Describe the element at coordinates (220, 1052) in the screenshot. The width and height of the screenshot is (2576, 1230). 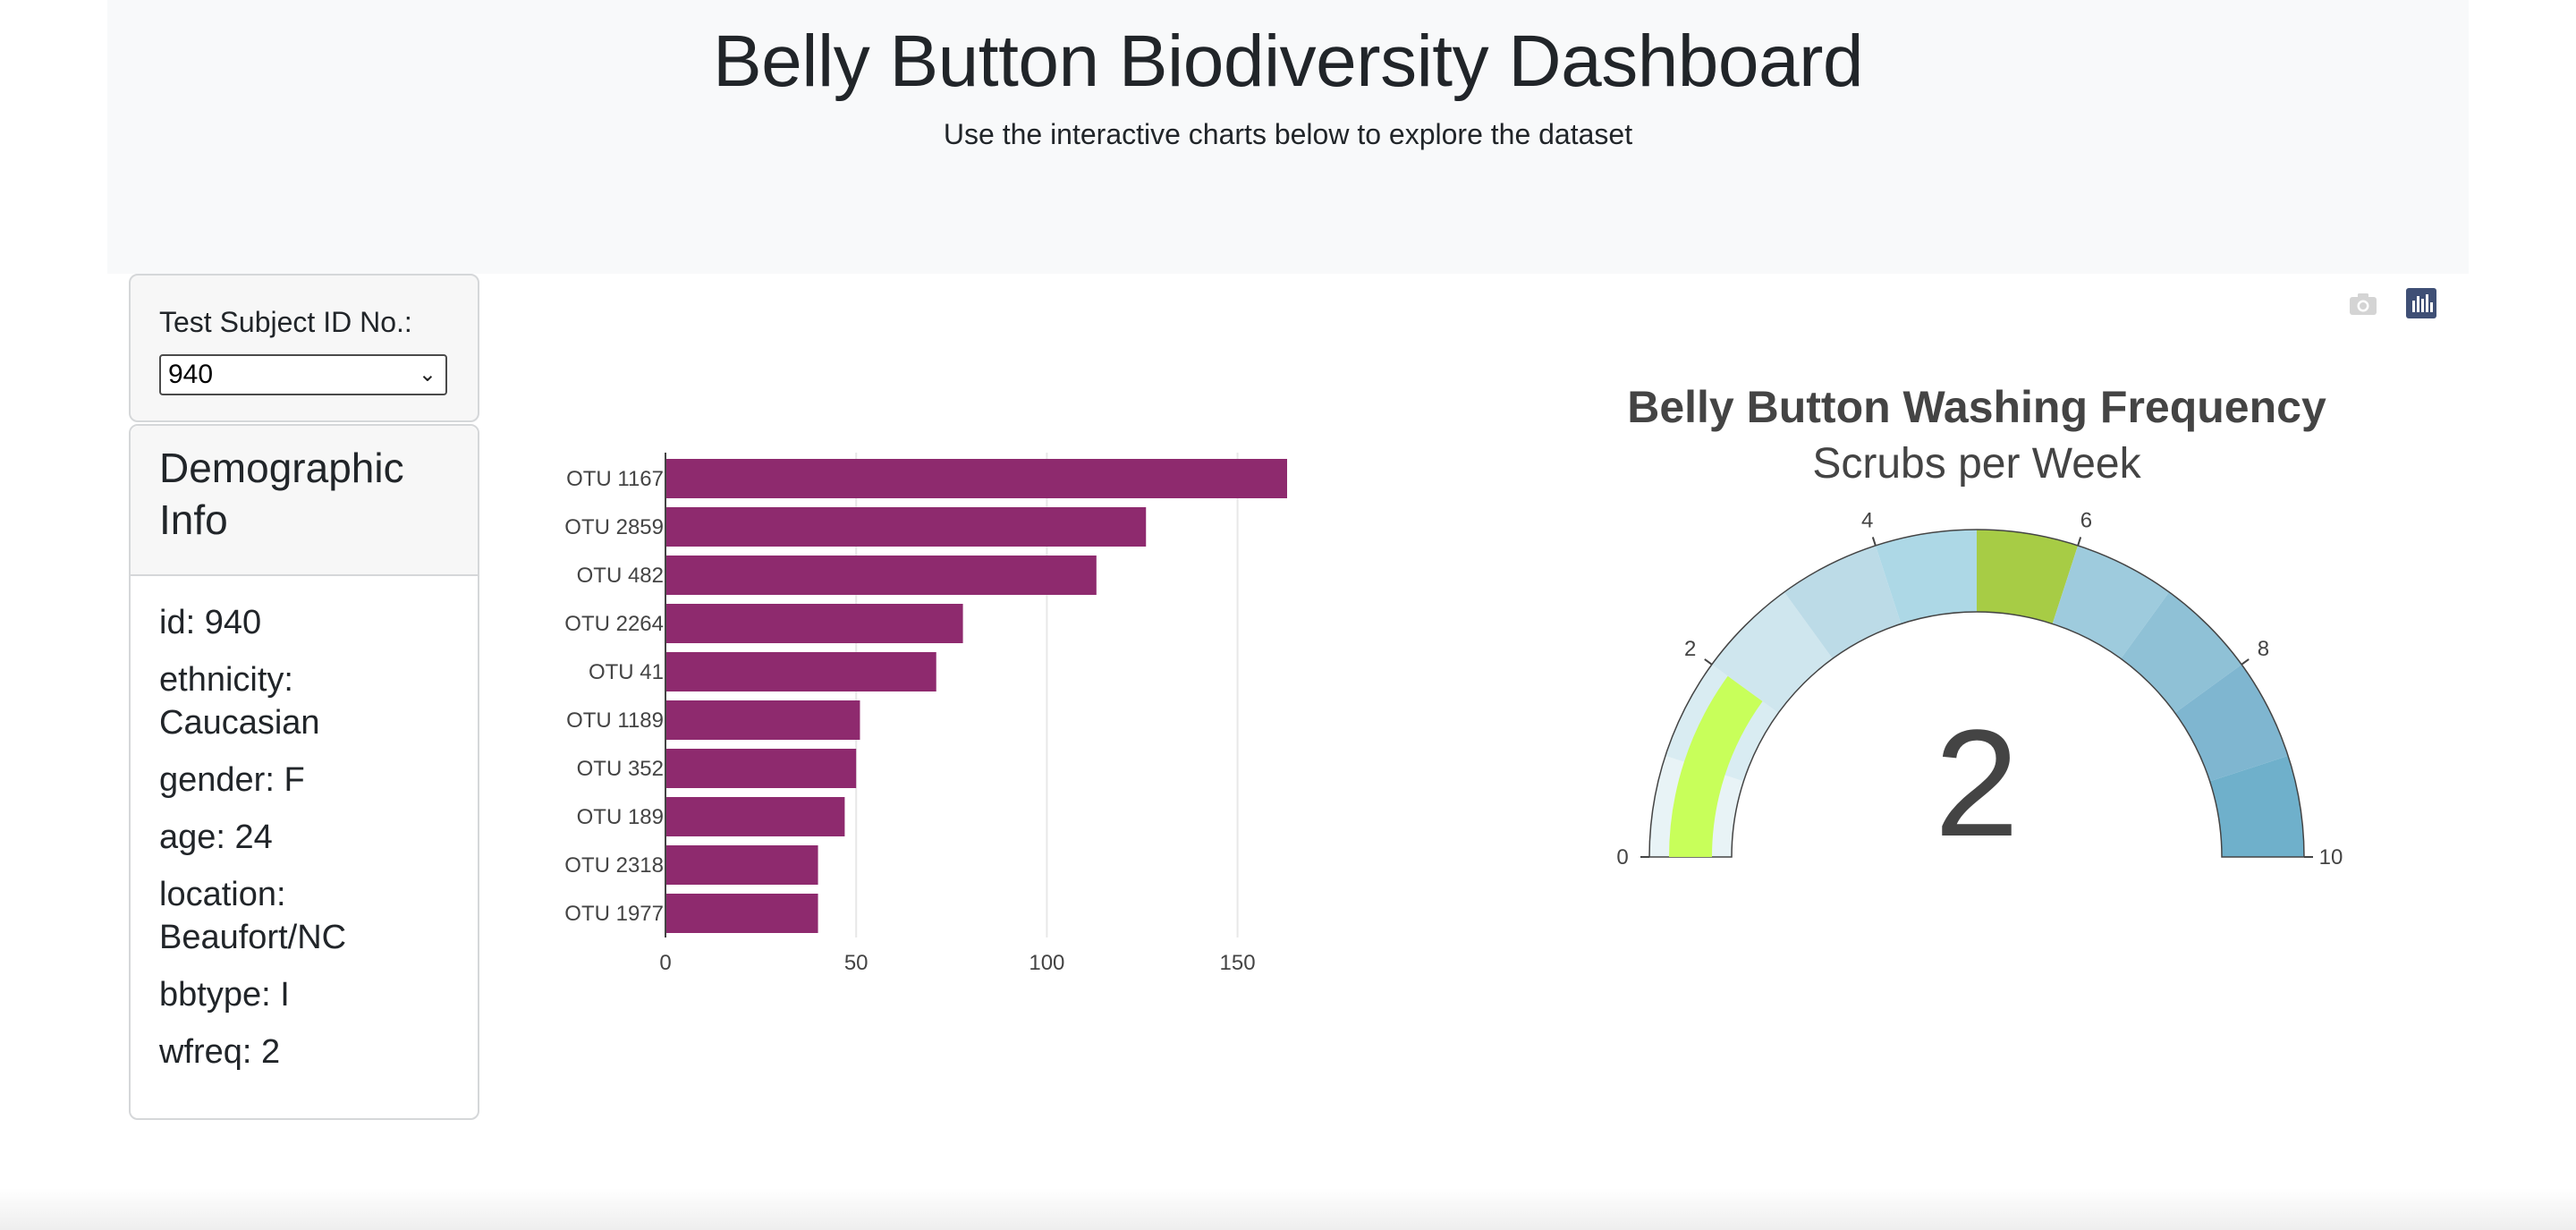
I see `demo-row-wfreq: wfreq: 2` at that location.